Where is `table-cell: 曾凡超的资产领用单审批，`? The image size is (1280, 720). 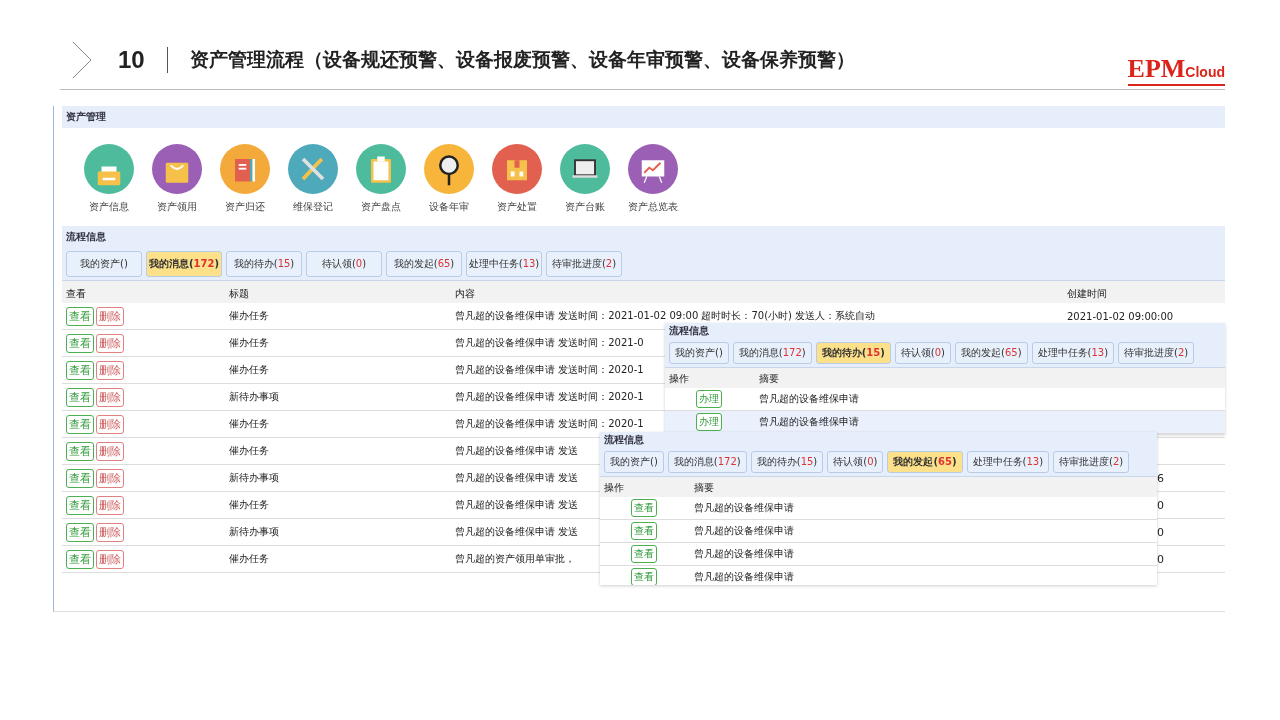
table-cell: 曾凡超的资产领用单审批， is located at coordinates (515, 559).